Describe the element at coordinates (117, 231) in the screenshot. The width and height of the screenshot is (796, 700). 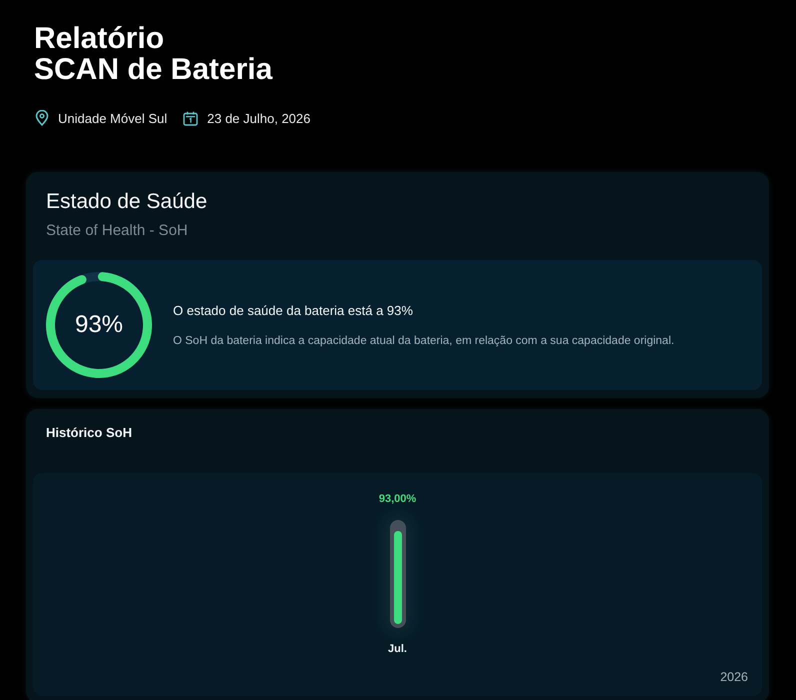
I see `card-subtitle: State of Health - SoH` at that location.